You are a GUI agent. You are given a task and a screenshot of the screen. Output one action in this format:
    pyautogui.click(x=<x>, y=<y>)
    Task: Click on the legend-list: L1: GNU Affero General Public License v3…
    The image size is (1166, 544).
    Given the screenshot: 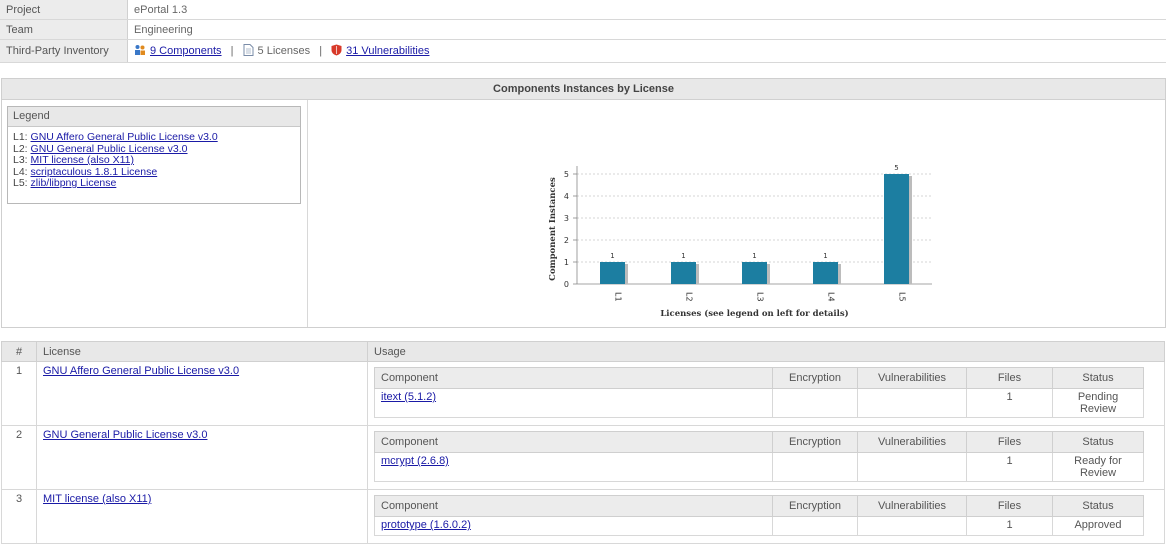 What is the action you would take?
    pyautogui.click(x=154, y=158)
    